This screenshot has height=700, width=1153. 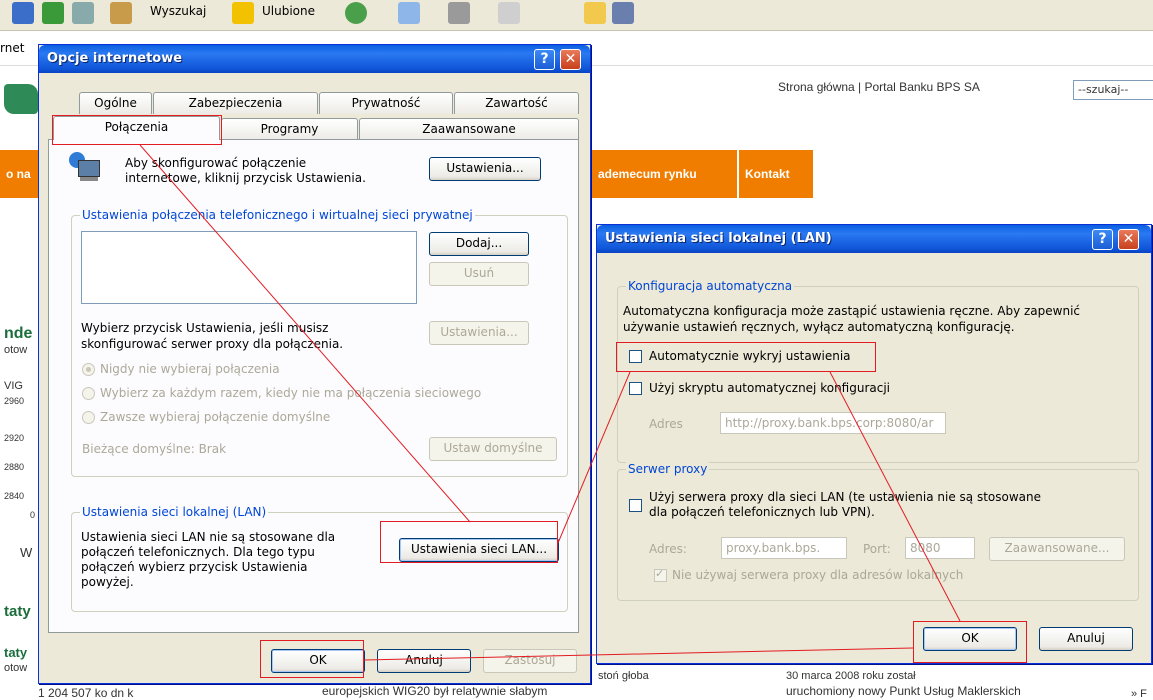 I want to click on arrow-auto-detect-to-ok, so click(x=895, y=496).